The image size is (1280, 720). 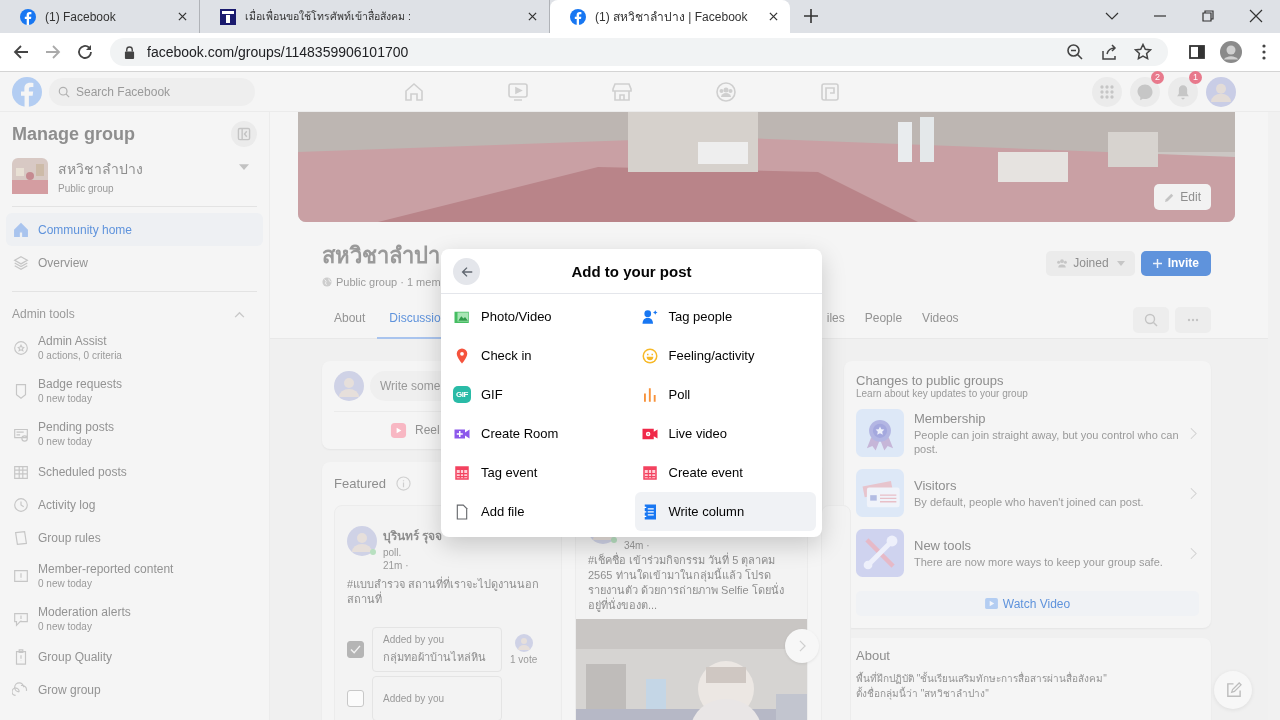 I want to click on watch-video-button: Watch Video, so click(x=1027, y=603).